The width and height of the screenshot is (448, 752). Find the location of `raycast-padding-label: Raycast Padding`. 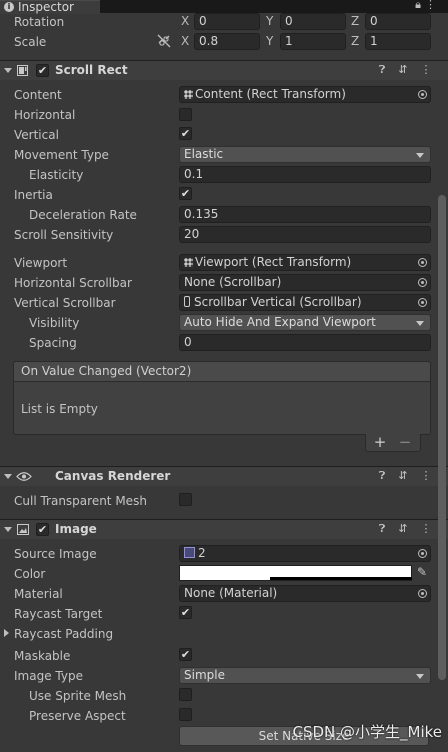

raycast-padding-label: Raycast Padding is located at coordinates (63, 634).